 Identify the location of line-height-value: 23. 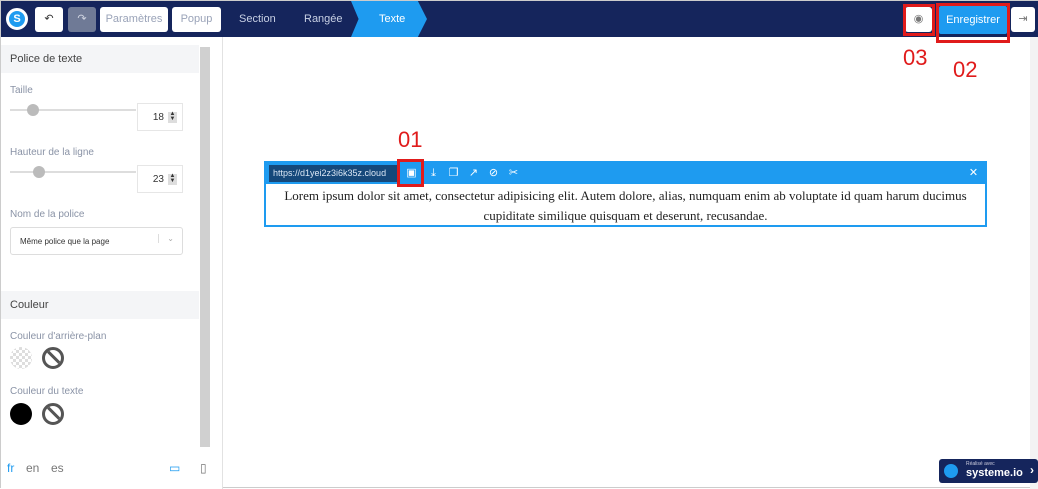
(158, 179).